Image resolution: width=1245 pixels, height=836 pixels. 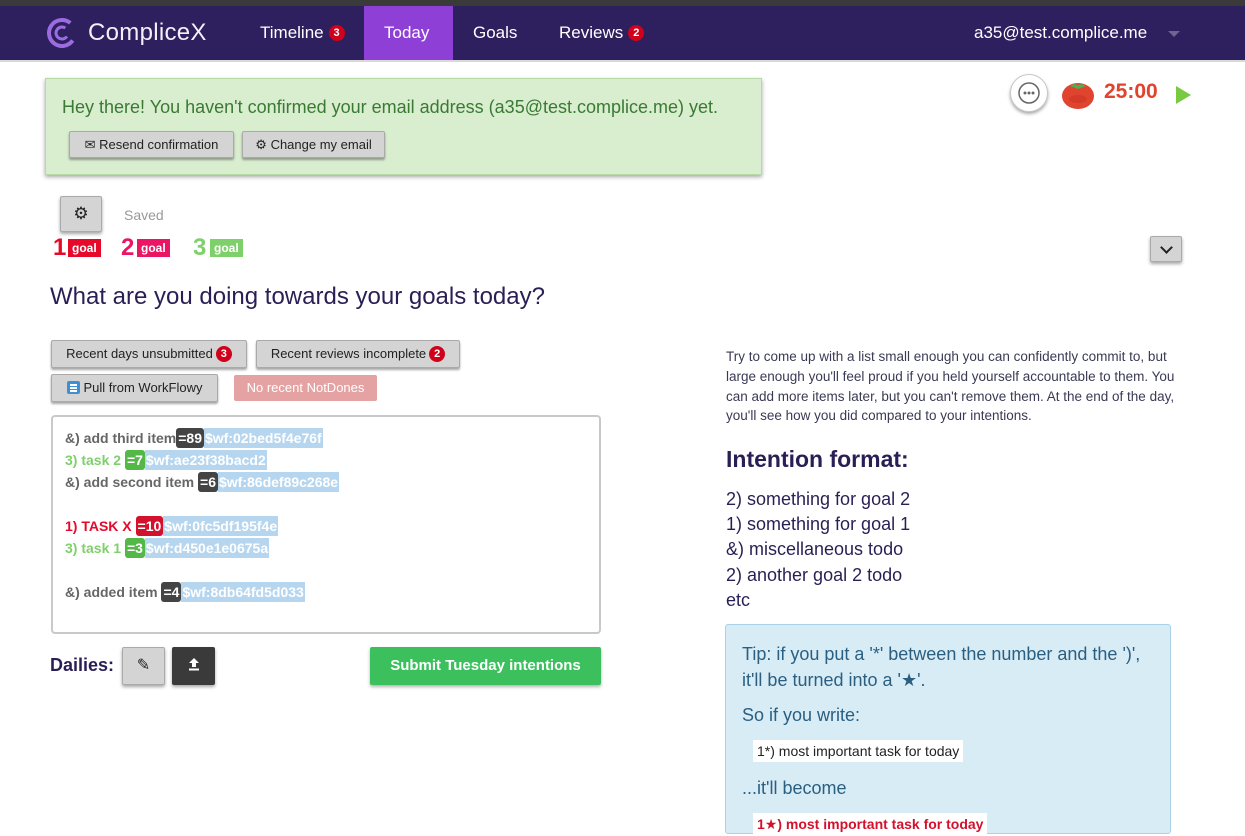 I want to click on workflowy-id: $wf:ae23f38bacd2, so click(x=205, y=460).